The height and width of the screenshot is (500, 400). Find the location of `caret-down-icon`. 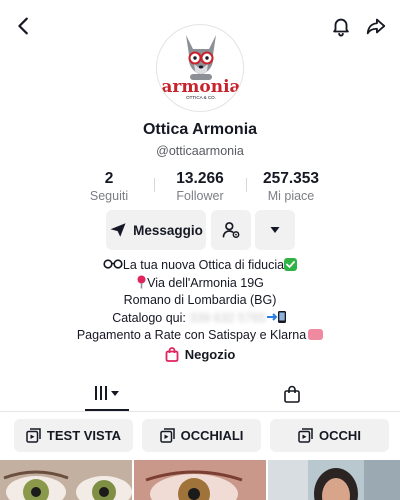

caret-down-icon is located at coordinates (275, 230).